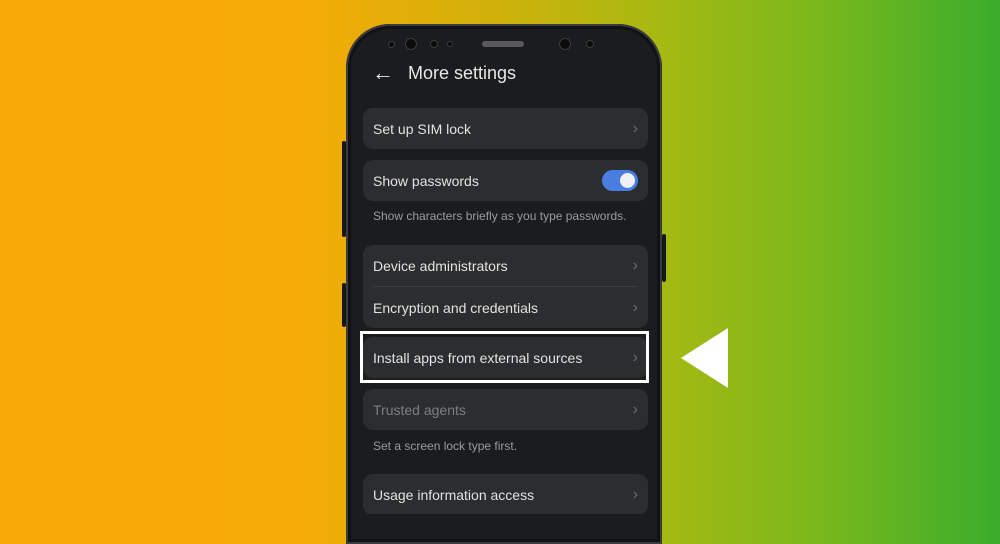  I want to click on phone-power-button, so click(664, 258).